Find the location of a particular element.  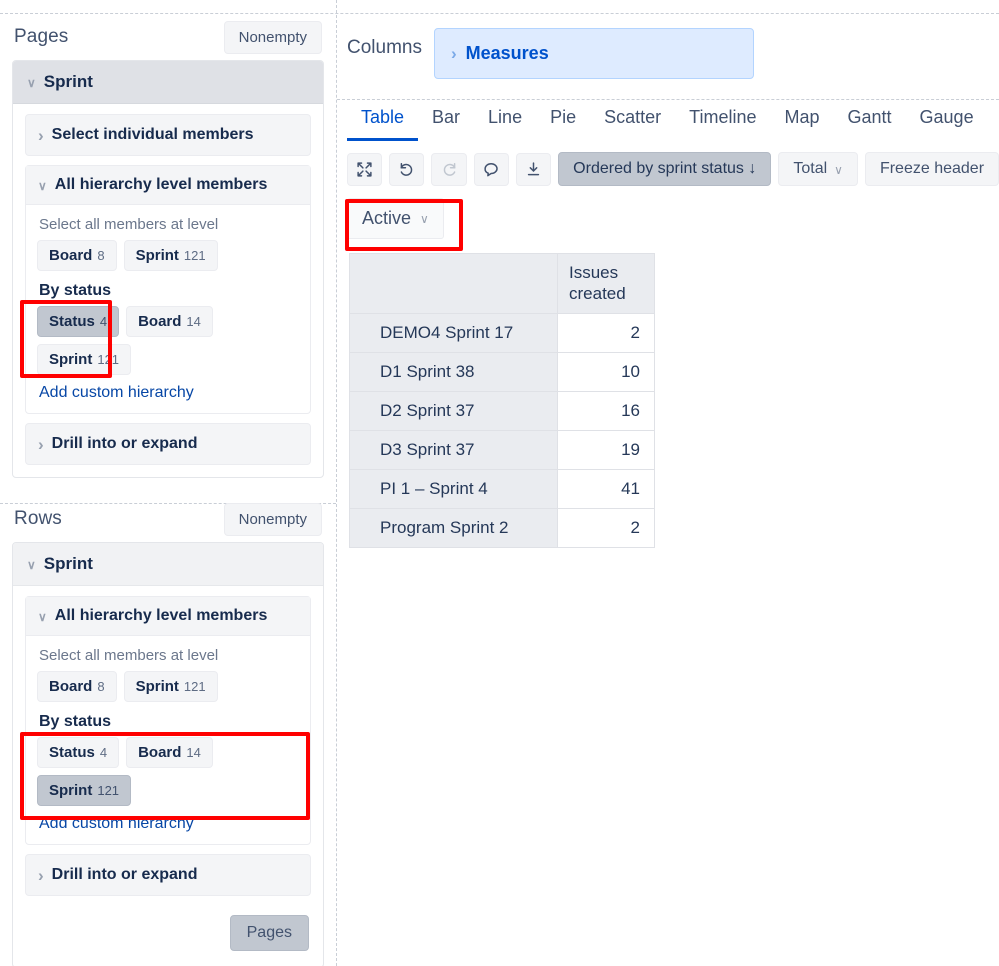

tab-timeline: Timeline is located at coordinates (722, 120).